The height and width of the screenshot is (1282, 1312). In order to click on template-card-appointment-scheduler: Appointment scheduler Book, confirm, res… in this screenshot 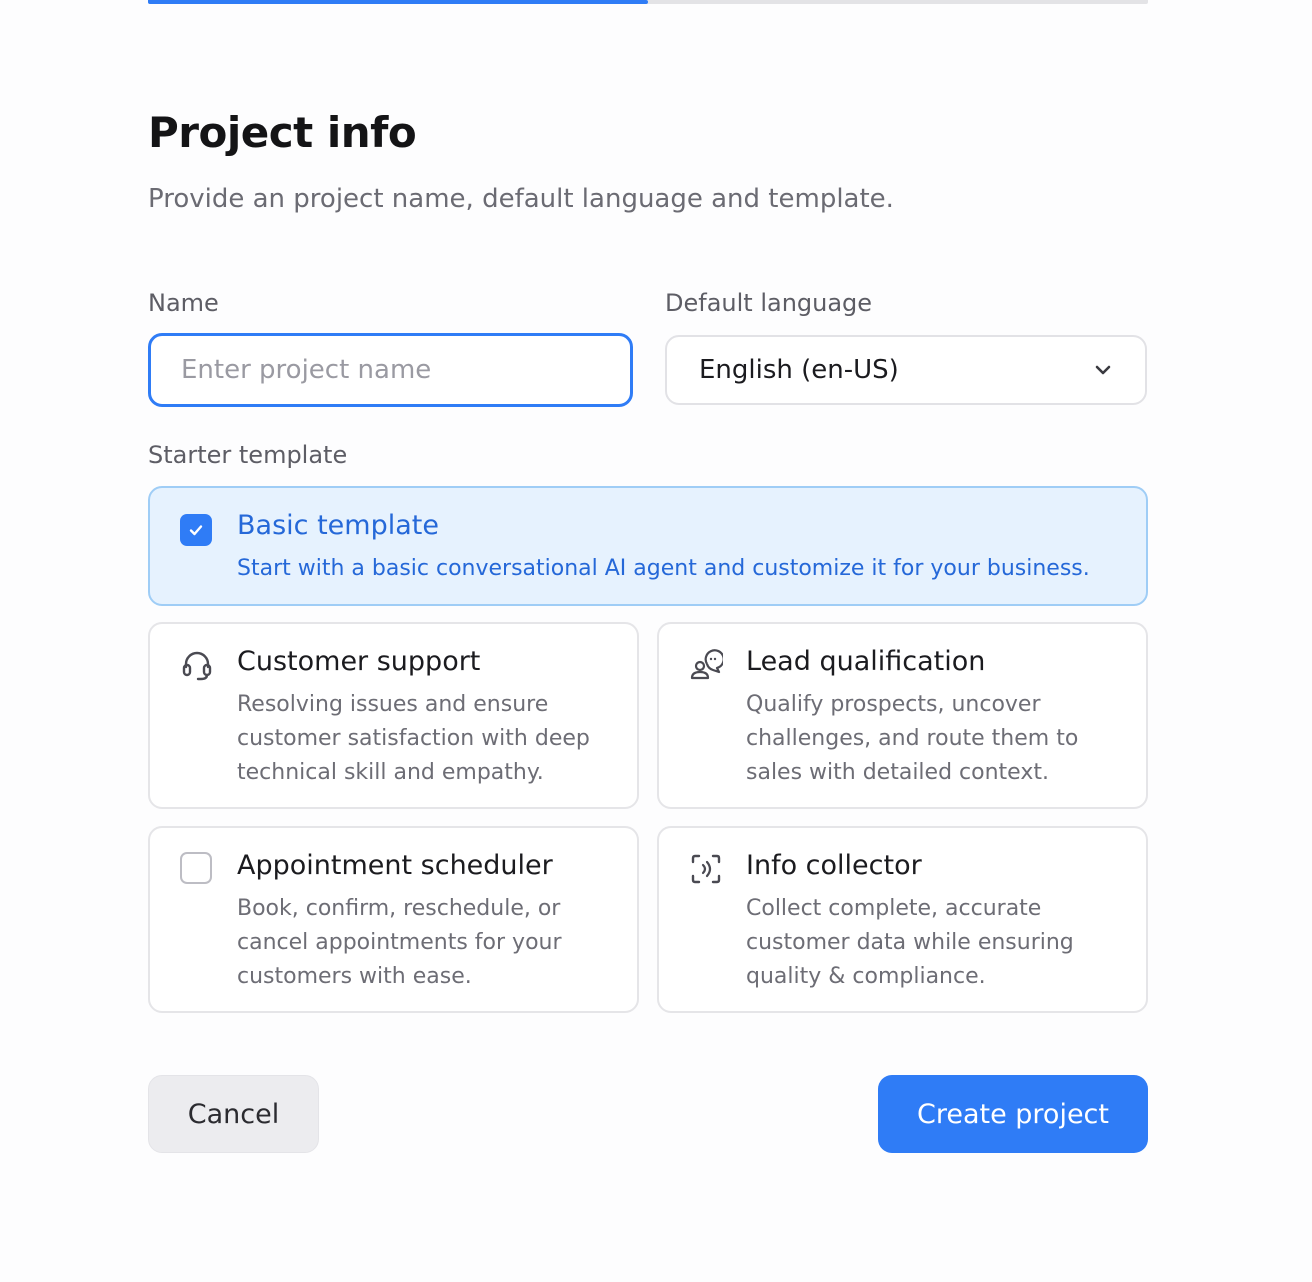, I will do `click(393, 919)`.